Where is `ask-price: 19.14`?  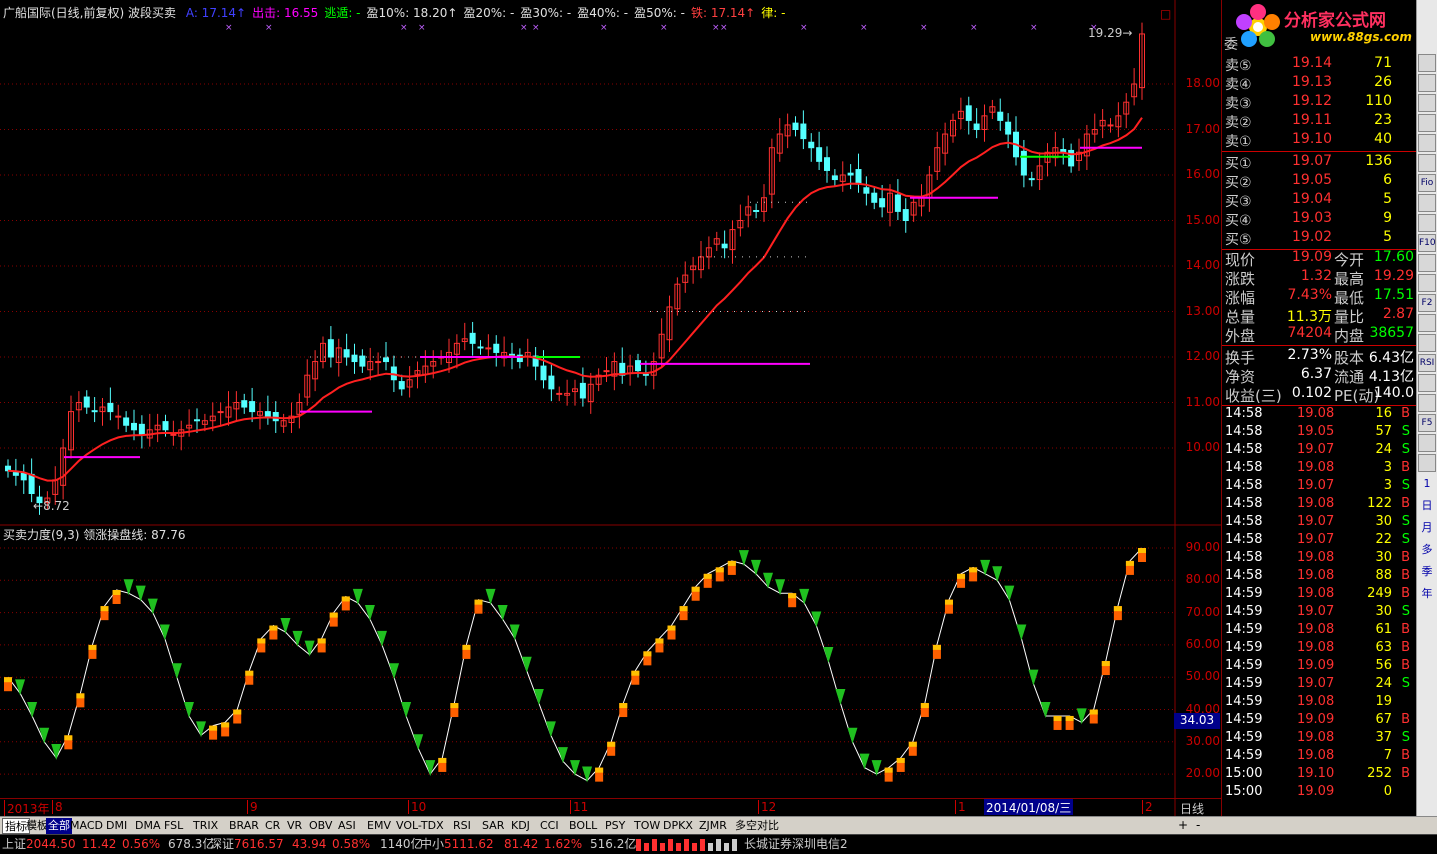
ask-price: 19.14 is located at coordinates (1312, 63).